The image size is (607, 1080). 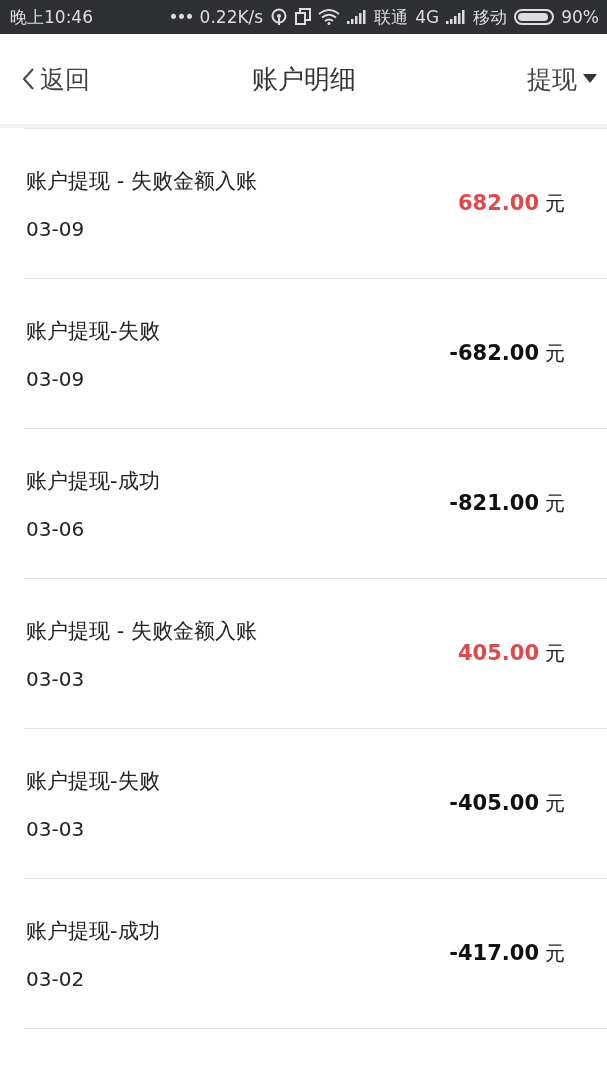 I want to click on network-type: 4G, so click(x=427, y=17).